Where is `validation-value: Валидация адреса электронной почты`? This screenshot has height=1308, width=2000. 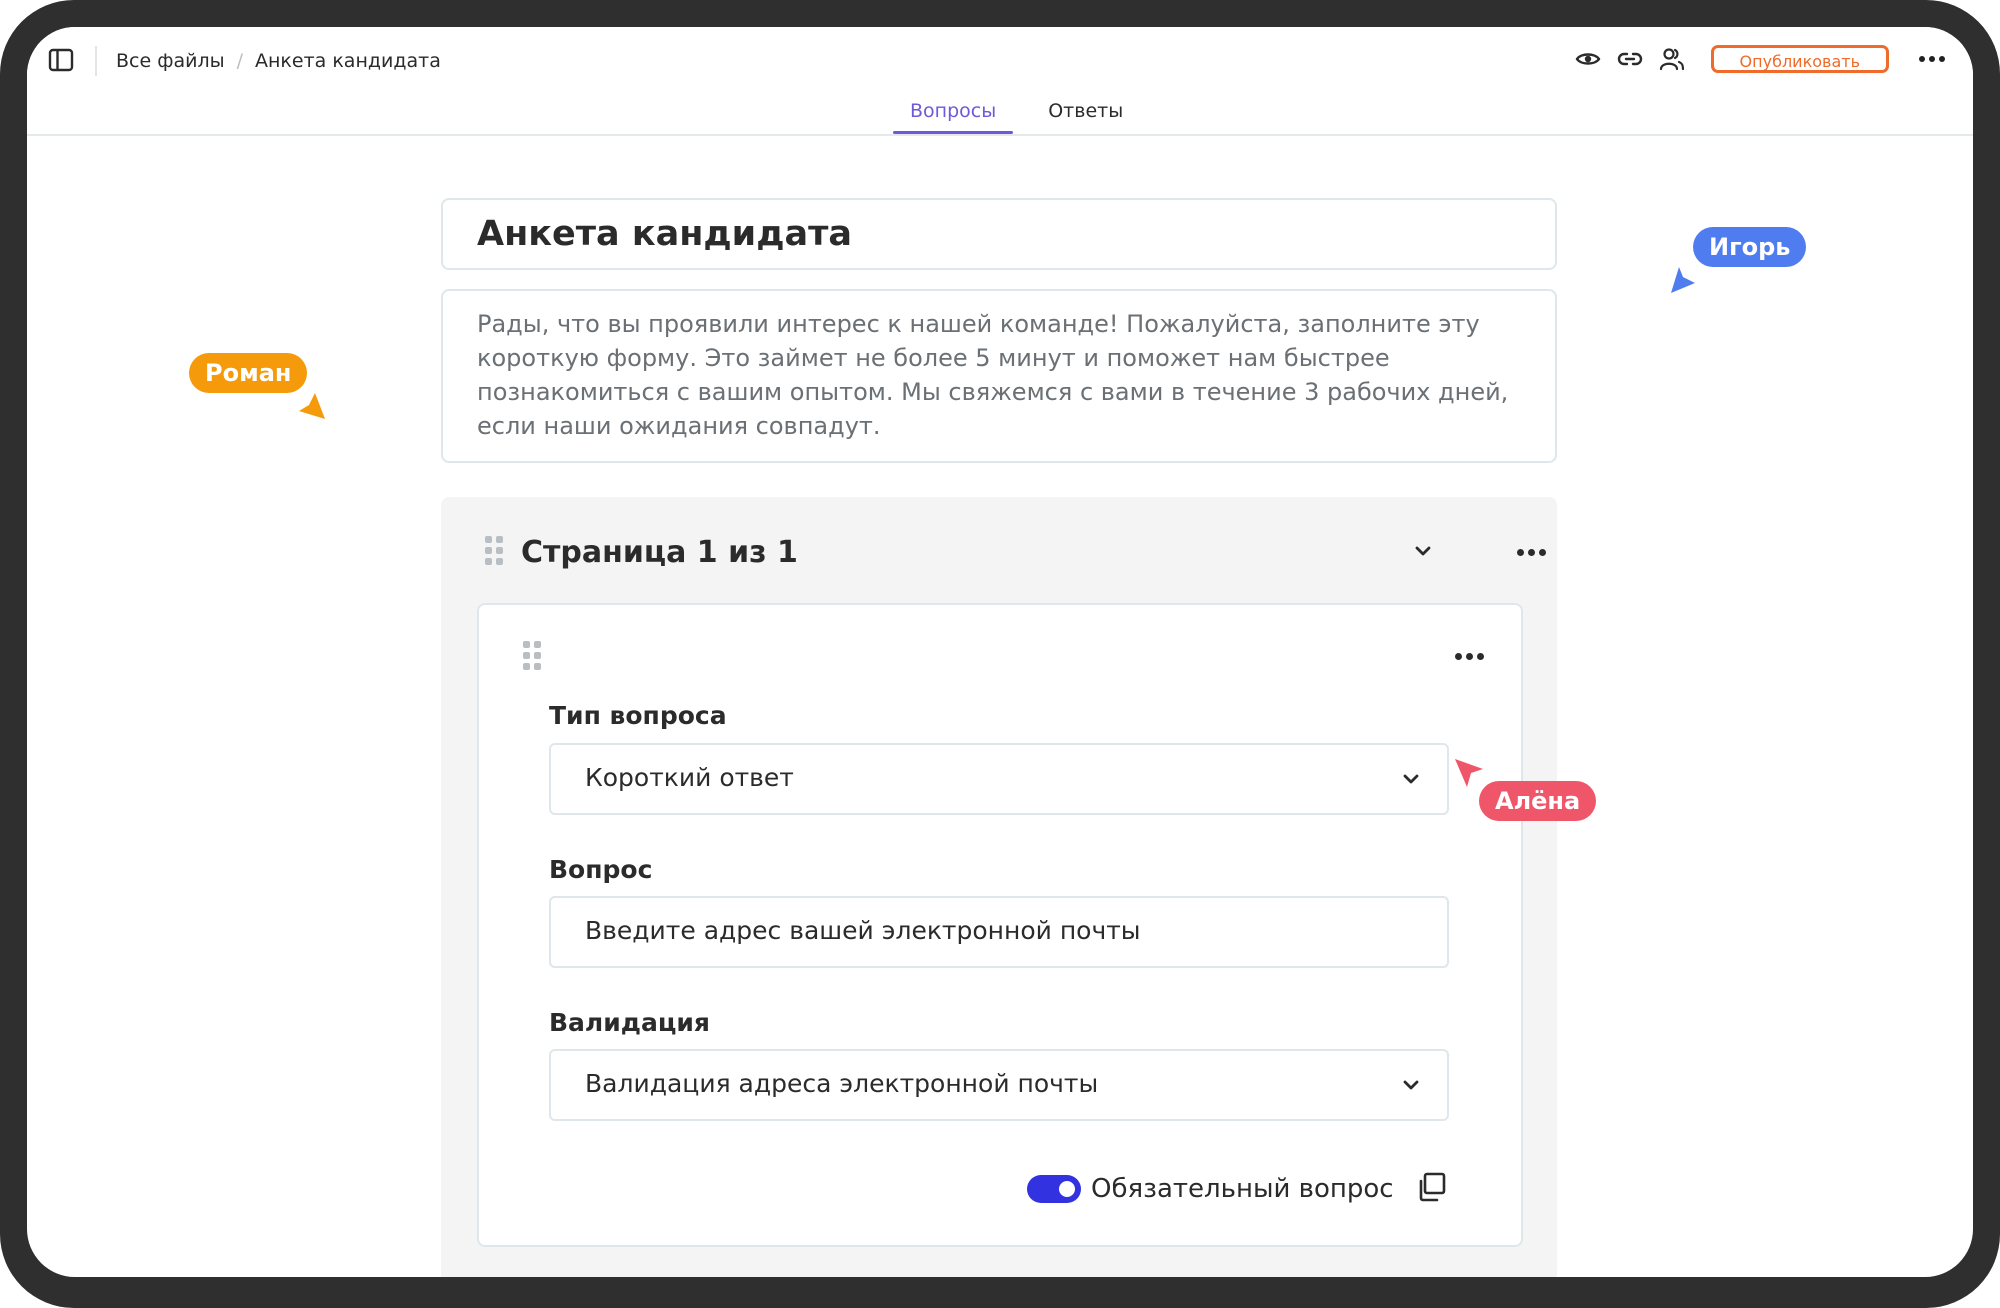 validation-value: Валидация адреса электронной почты is located at coordinates (842, 1083).